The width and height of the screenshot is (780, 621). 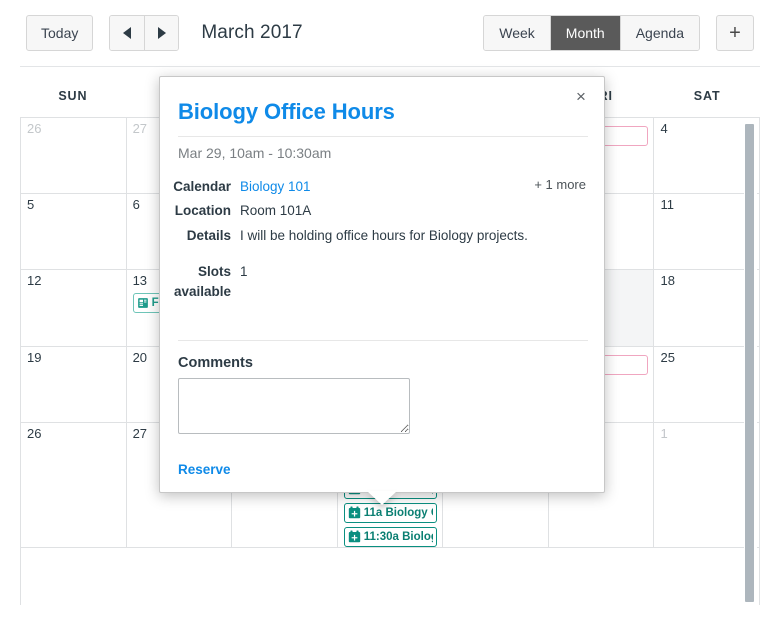 What do you see at coordinates (275, 186) in the screenshot?
I see `calendar-link: Biology 101` at bounding box center [275, 186].